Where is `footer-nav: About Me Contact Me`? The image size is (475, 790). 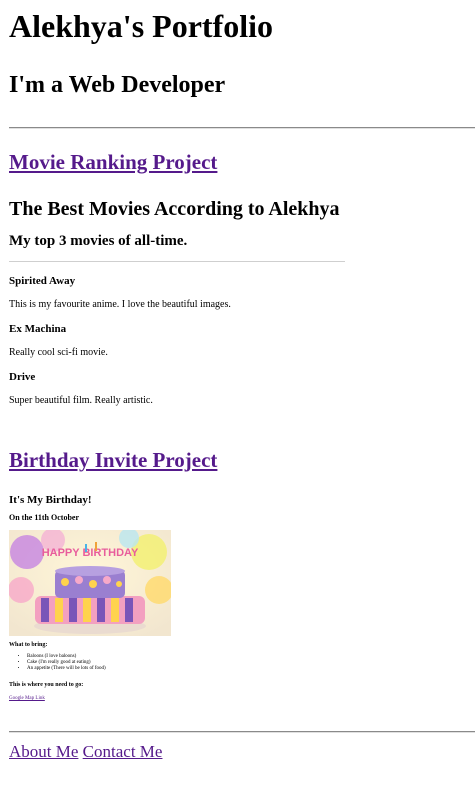 footer-nav: About Me Contact Me is located at coordinates (85, 752).